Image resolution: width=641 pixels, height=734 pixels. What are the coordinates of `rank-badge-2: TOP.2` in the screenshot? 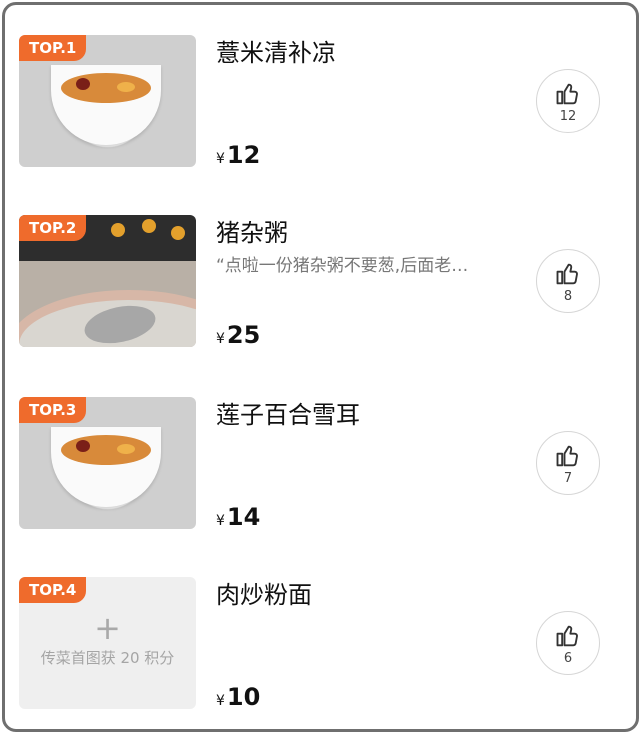 It's located at (53, 228).